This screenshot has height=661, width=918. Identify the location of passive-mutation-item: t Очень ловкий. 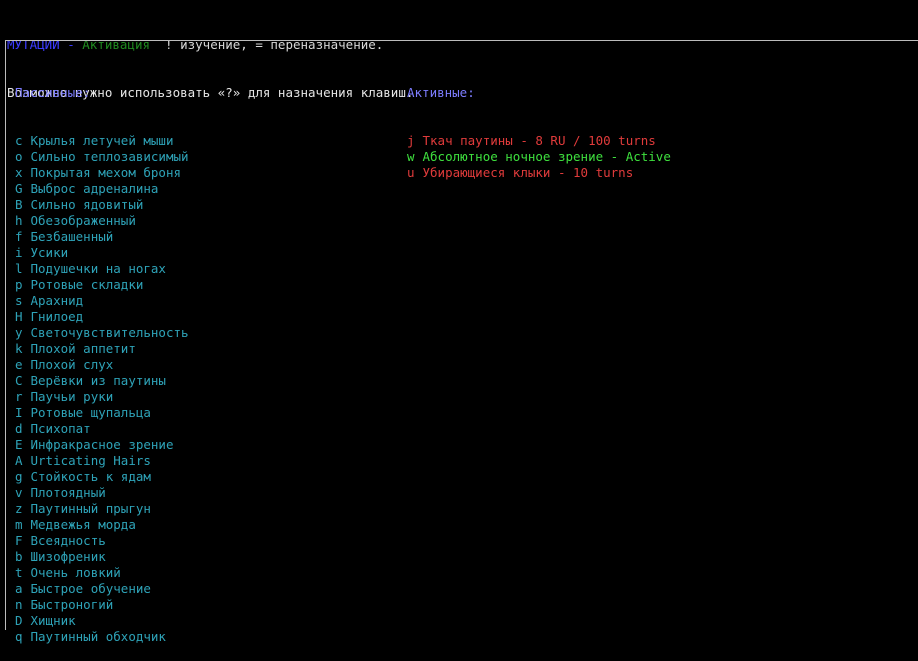
(102, 573).